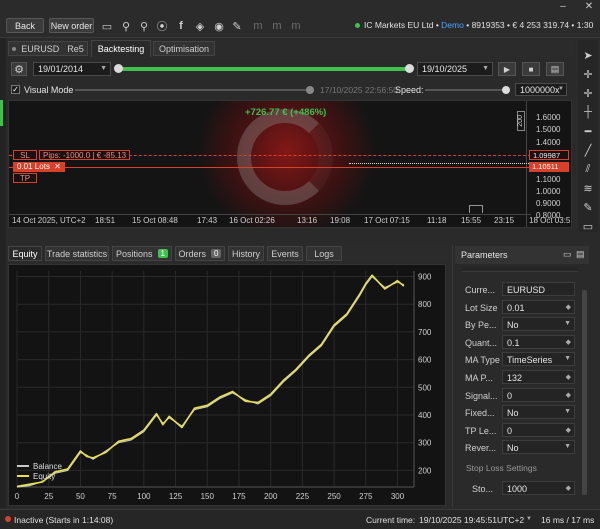 Image resolution: width=600 pixels, height=529 pixels. What do you see at coordinates (510, 520) in the screenshot?
I see `timezone: UTC+2` at bounding box center [510, 520].